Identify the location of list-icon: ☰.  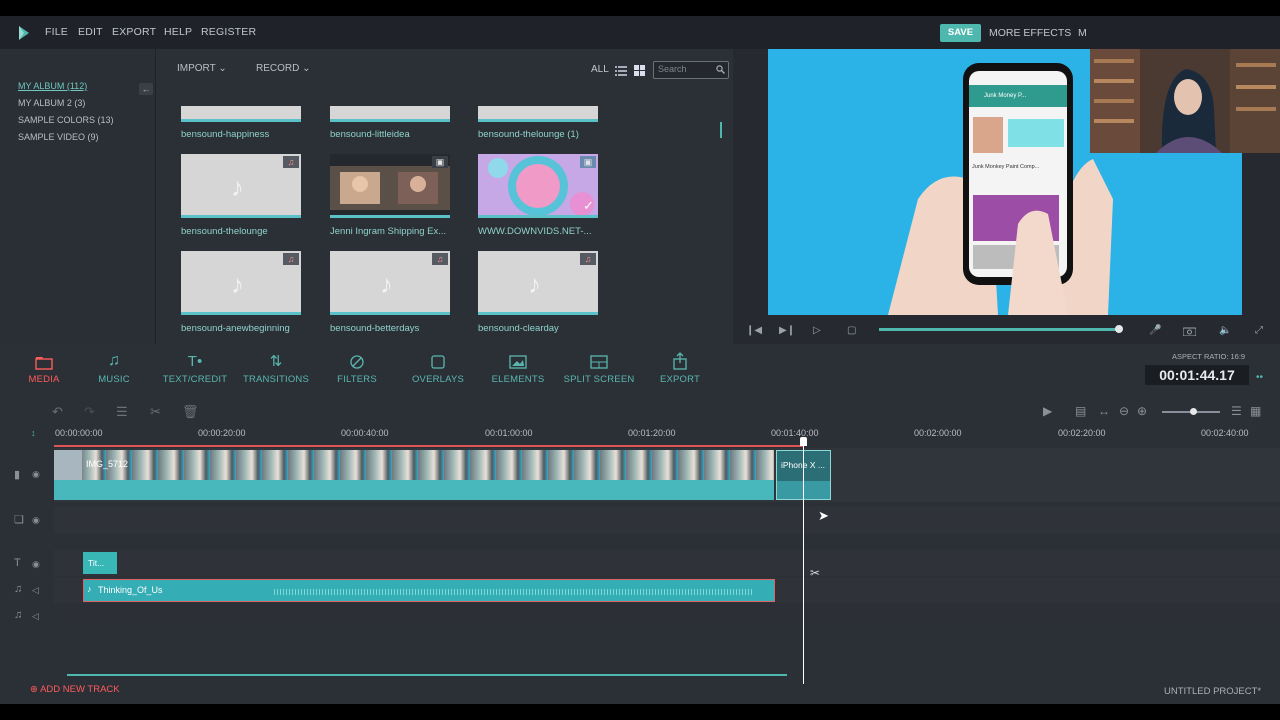
(1236, 411).